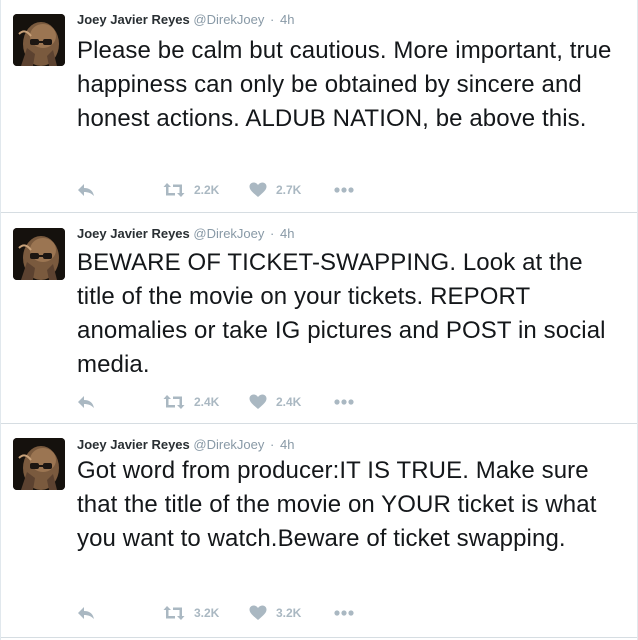 This screenshot has width=638, height=640. I want to click on tweet-actions: 2.2K 2.7K, so click(237, 190).